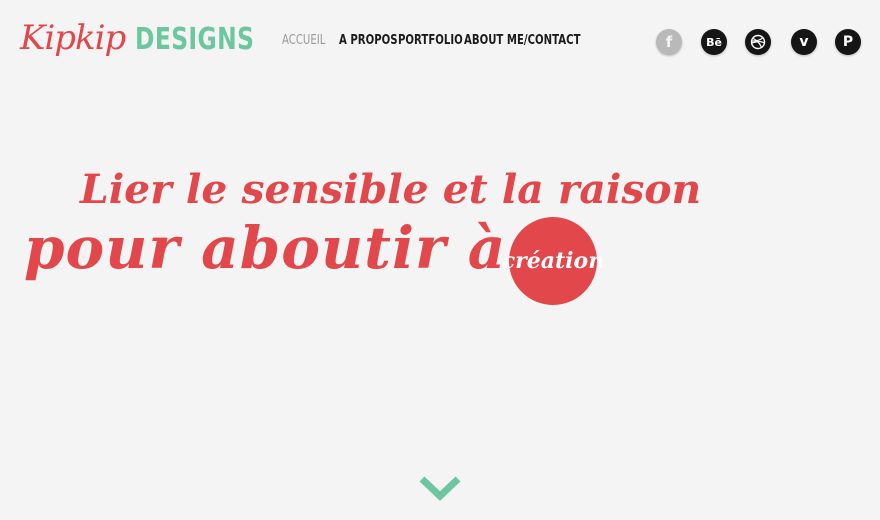 The height and width of the screenshot is (520, 880). What do you see at coordinates (758, 42) in the screenshot?
I see `dribbble-icon` at bounding box center [758, 42].